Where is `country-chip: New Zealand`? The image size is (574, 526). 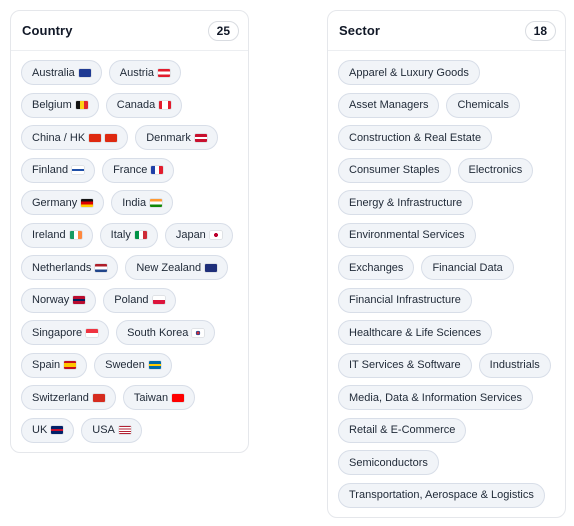 country-chip: New Zealand is located at coordinates (177, 267).